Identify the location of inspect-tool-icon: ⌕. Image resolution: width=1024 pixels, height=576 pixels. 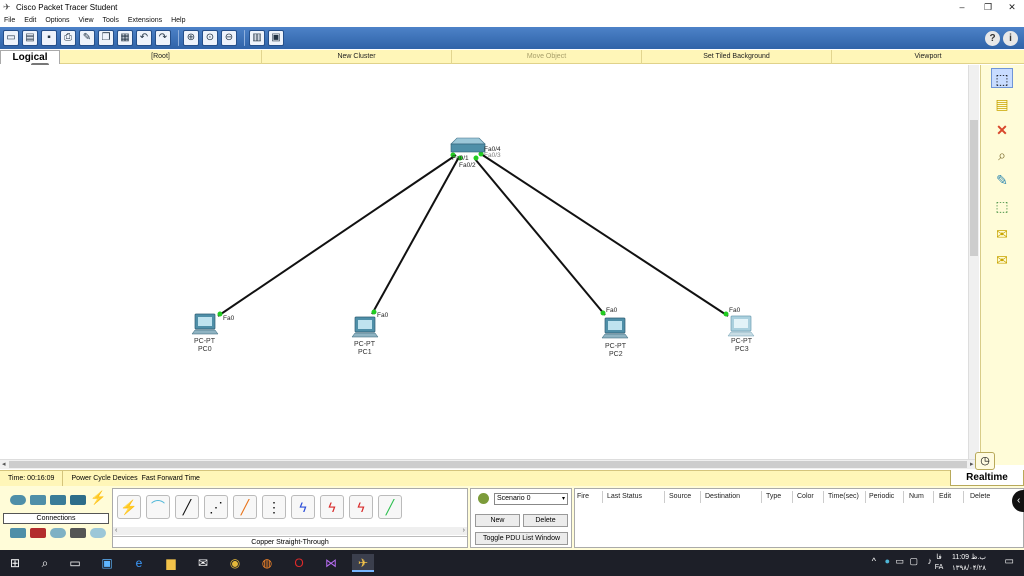
(1002, 155).